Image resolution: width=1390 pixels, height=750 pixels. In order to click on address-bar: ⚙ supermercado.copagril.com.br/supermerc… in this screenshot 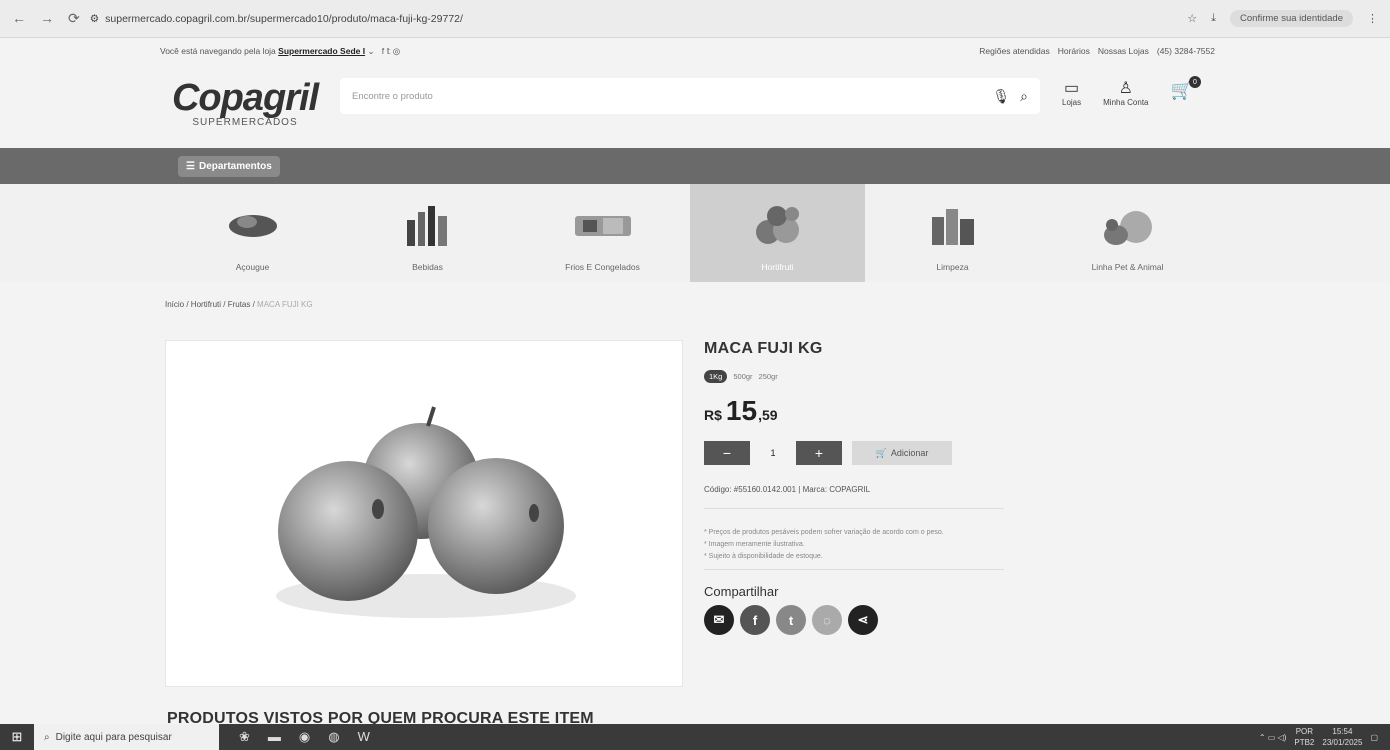, I will do `click(639, 19)`.